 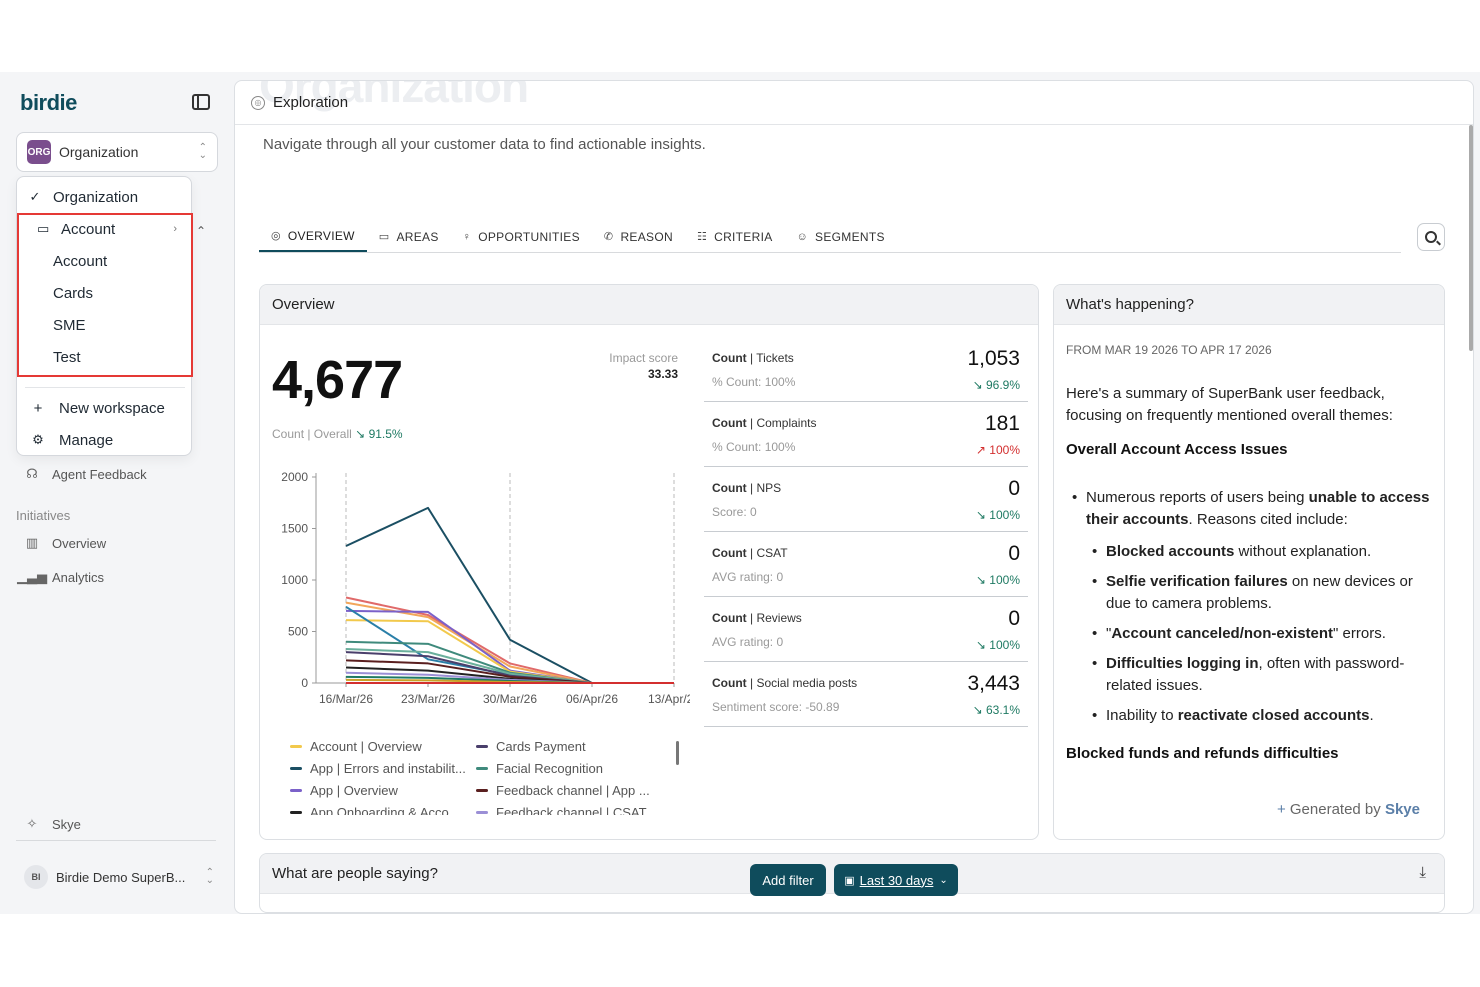 What do you see at coordinates (1222, 633) in the screenshot?
I see `bullet-bold: Account canceled/non-existent` at bounding box center [1222, 633].